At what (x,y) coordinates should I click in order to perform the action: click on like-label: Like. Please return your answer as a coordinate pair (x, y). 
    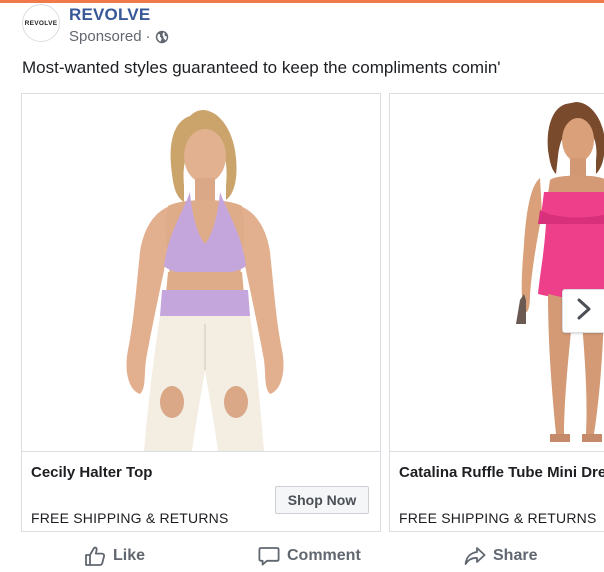
    Looking at the image, I should click on (129, 555).